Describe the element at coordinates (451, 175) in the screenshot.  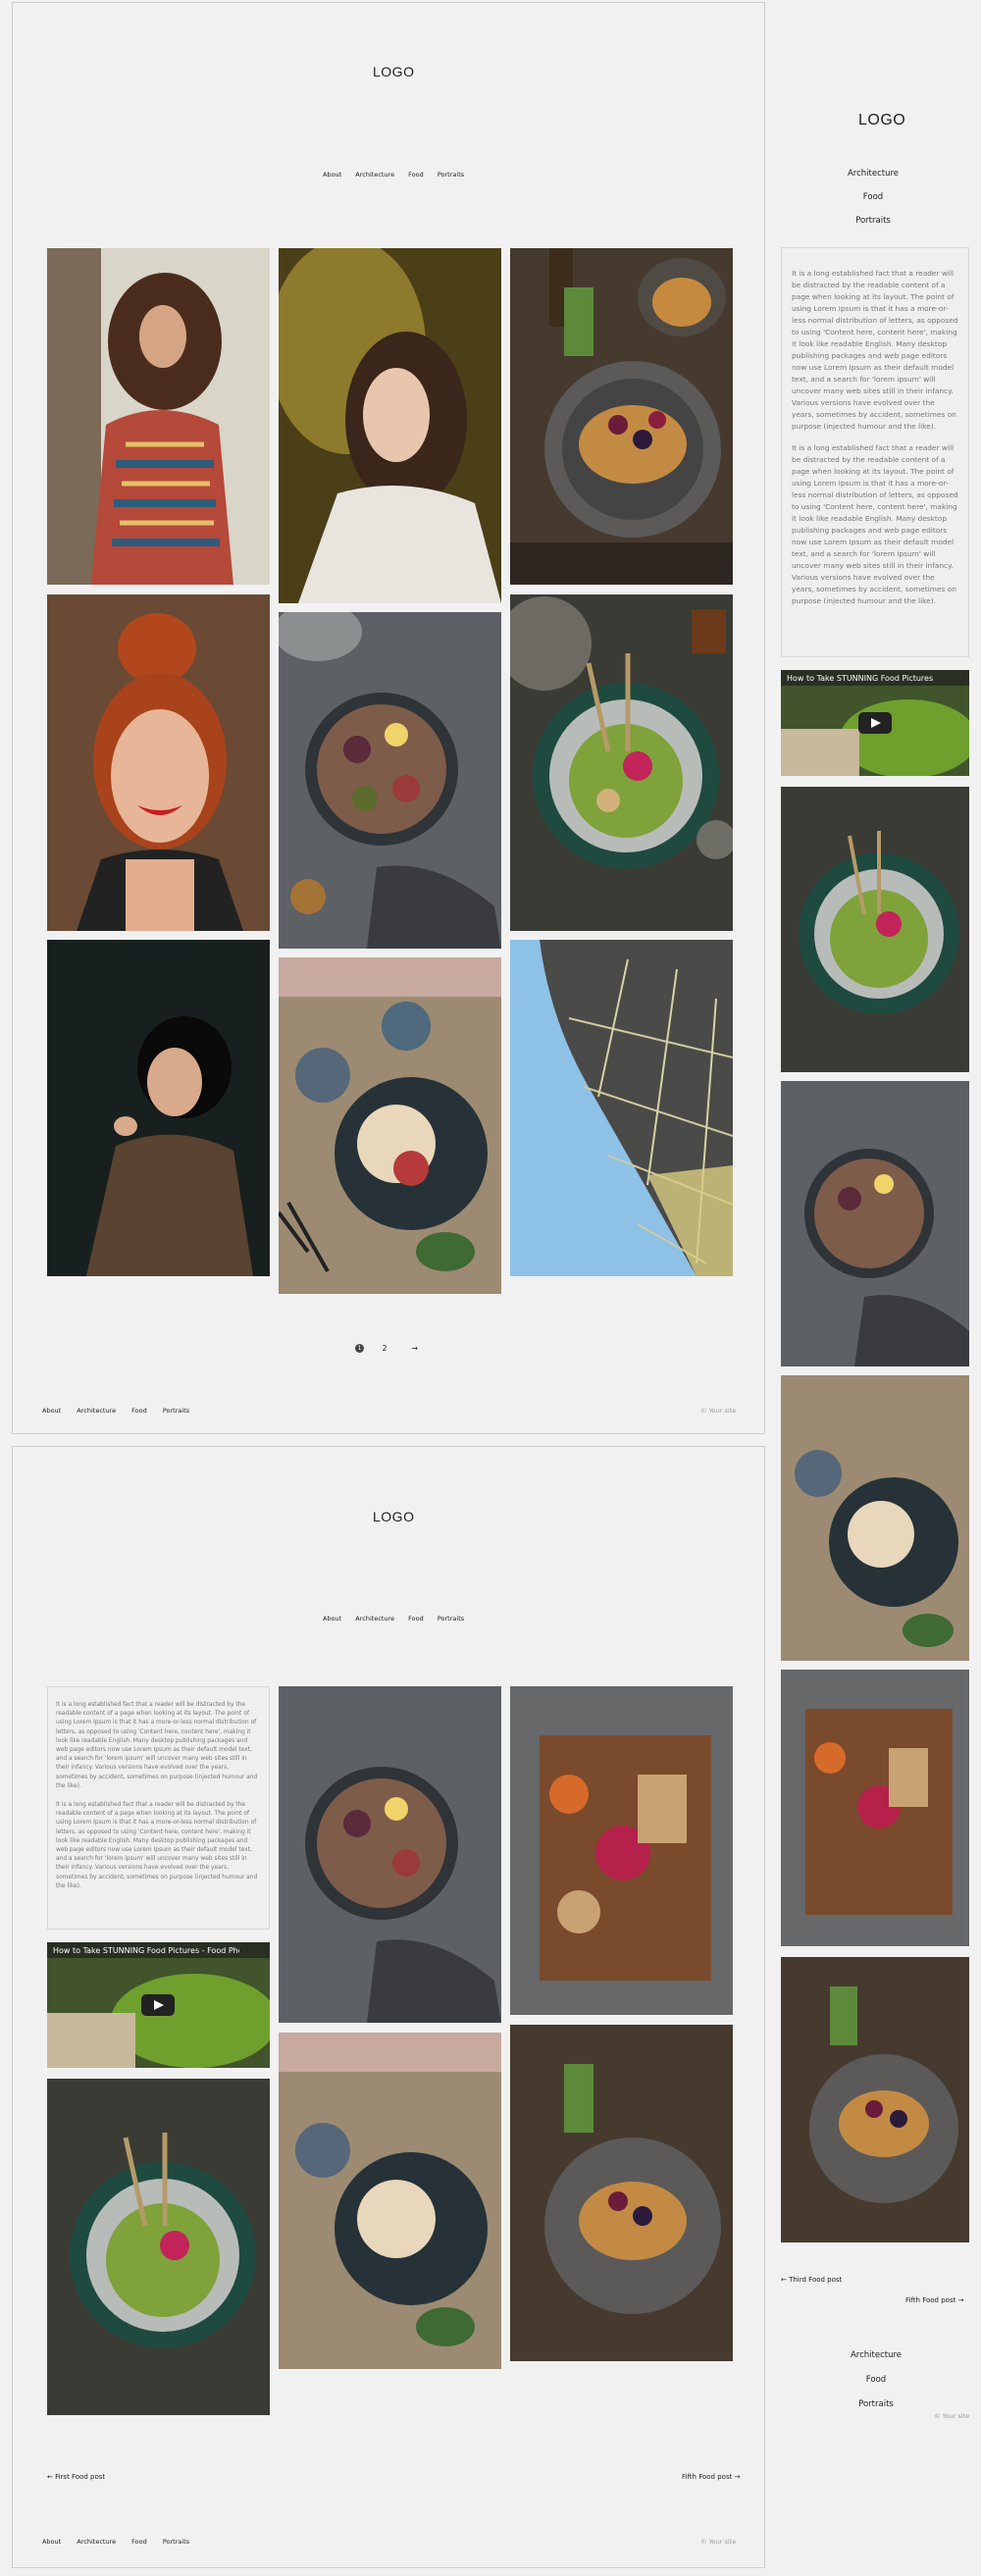
I see `nav-portraits: Portraits` at that location.